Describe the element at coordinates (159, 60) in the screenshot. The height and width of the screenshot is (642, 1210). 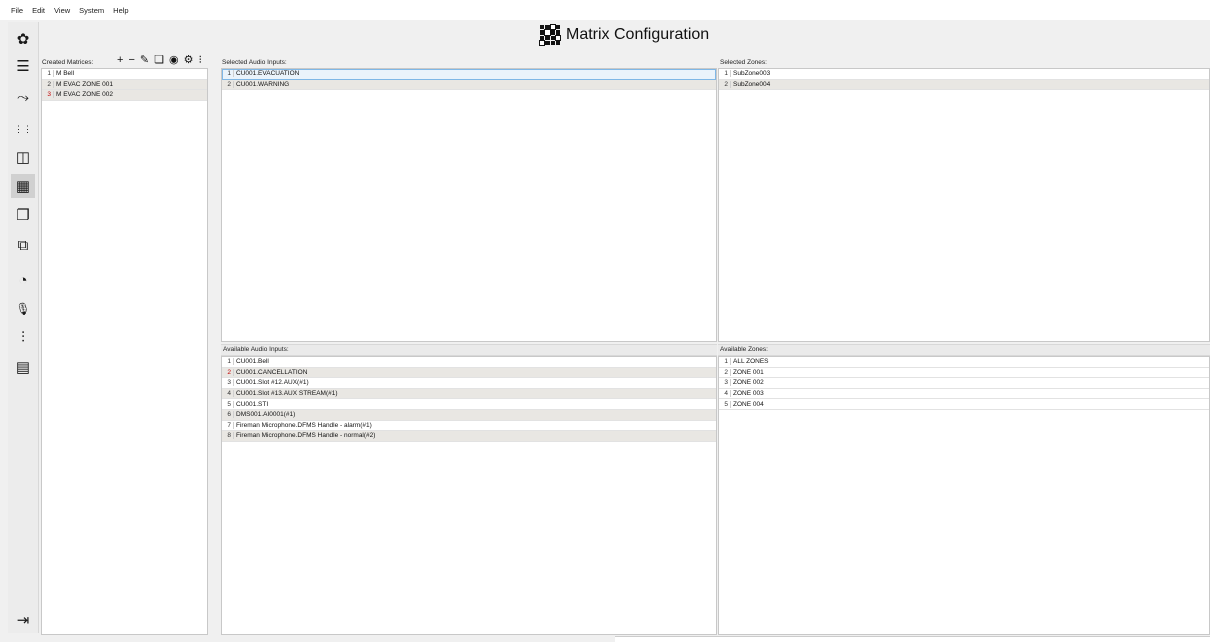
I see `copy-icon: ❏` at that location.